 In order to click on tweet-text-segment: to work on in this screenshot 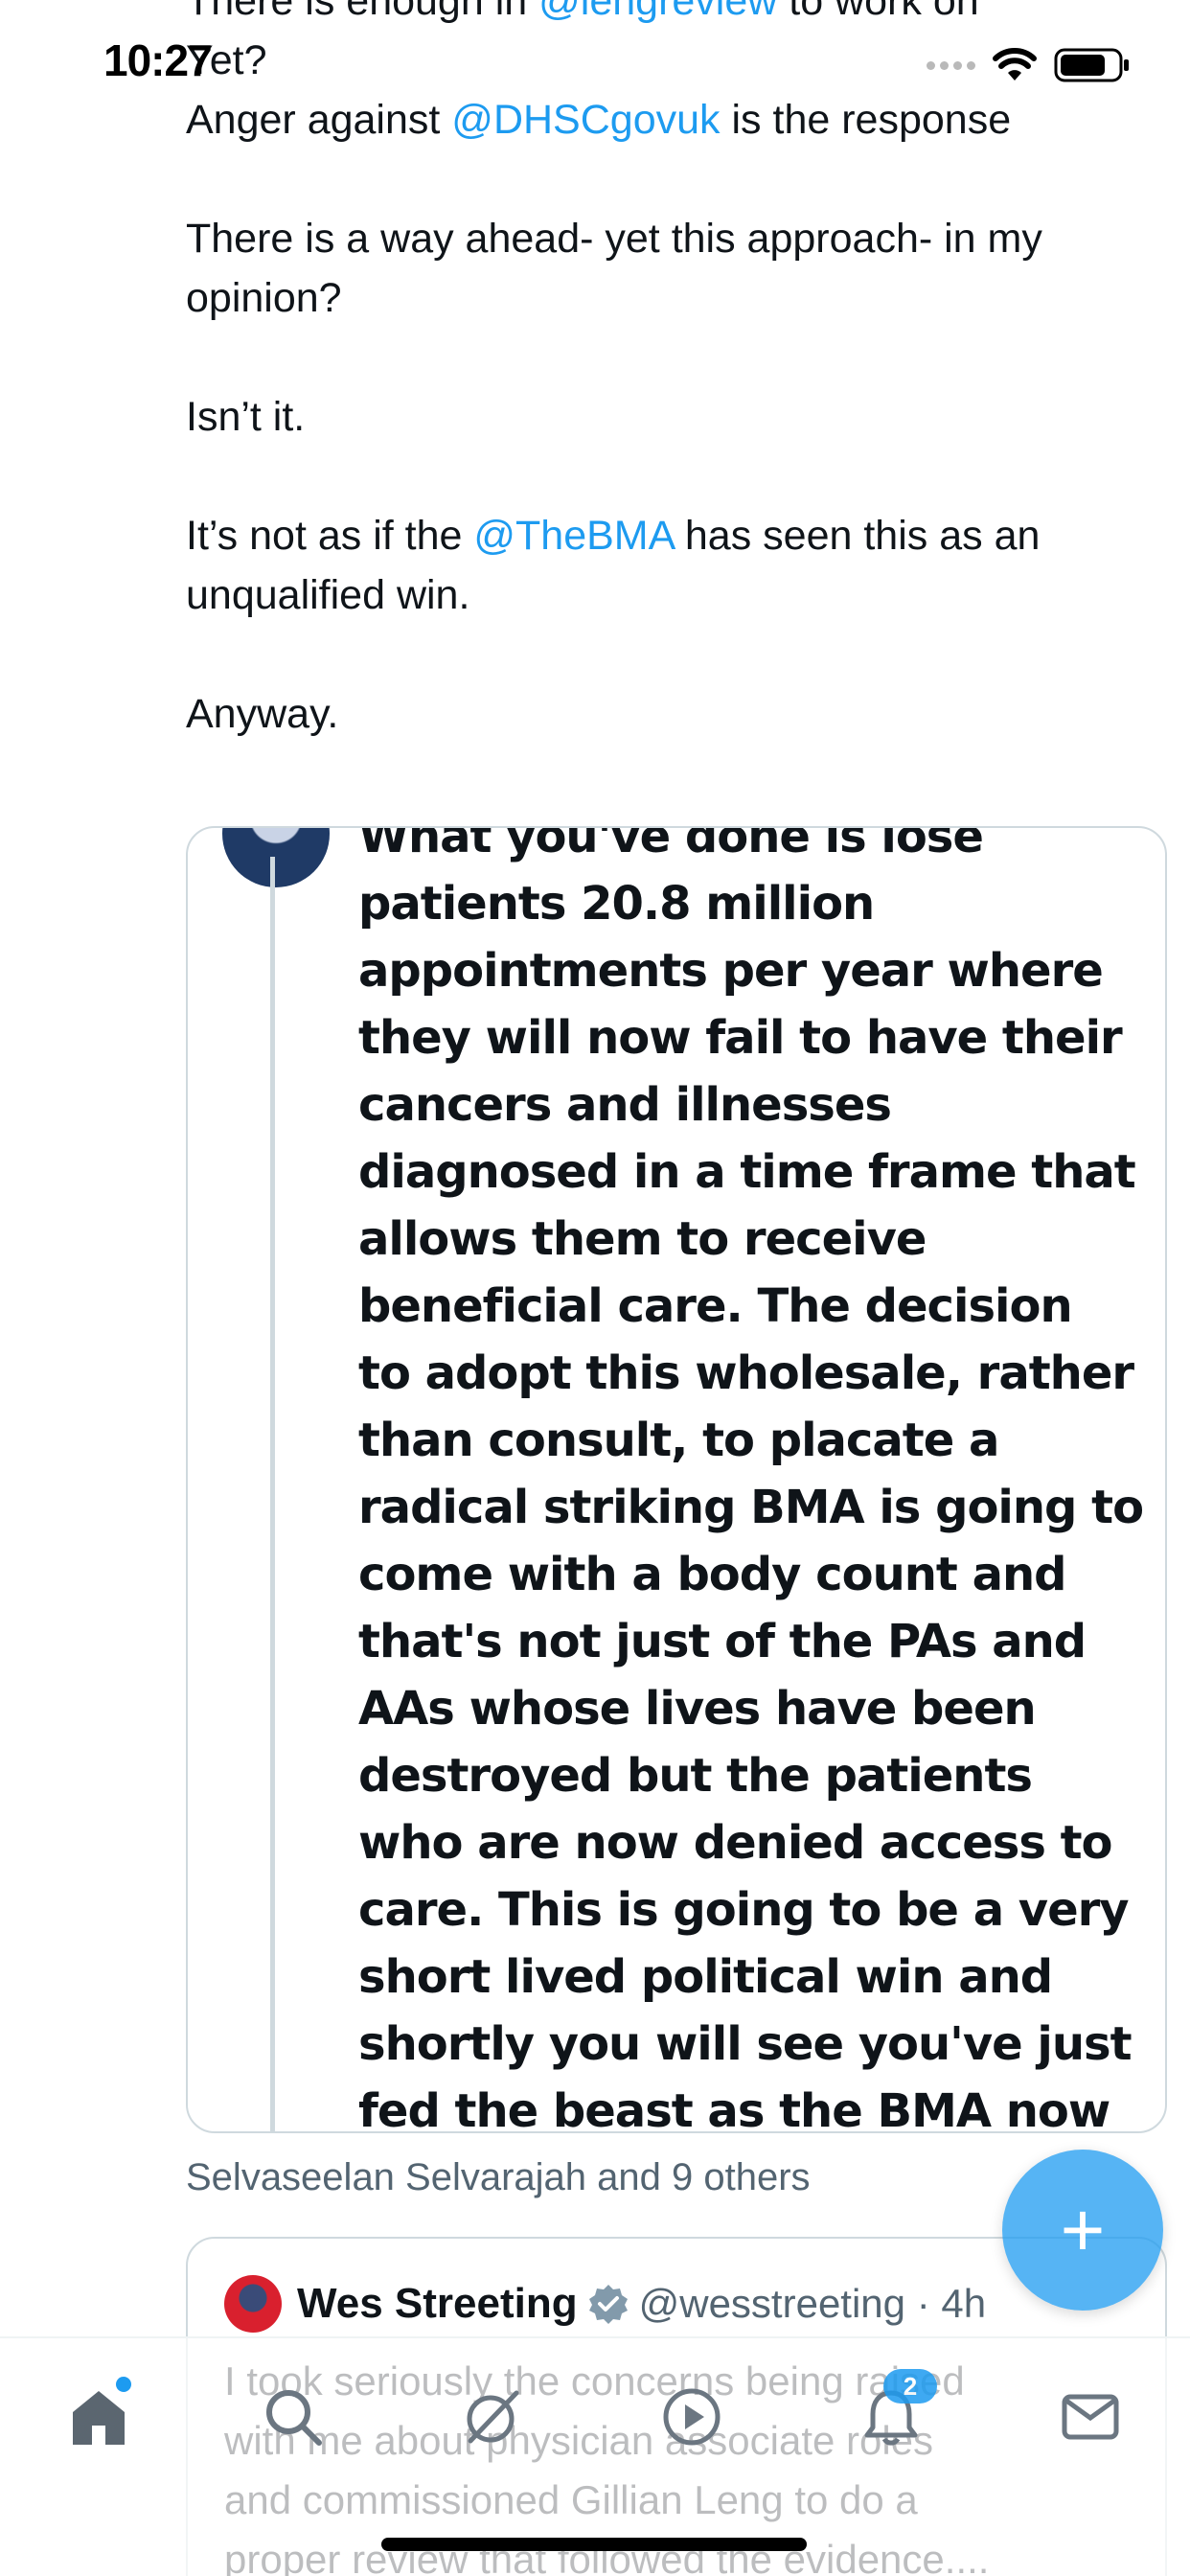, I will do `click(878, 12)`.